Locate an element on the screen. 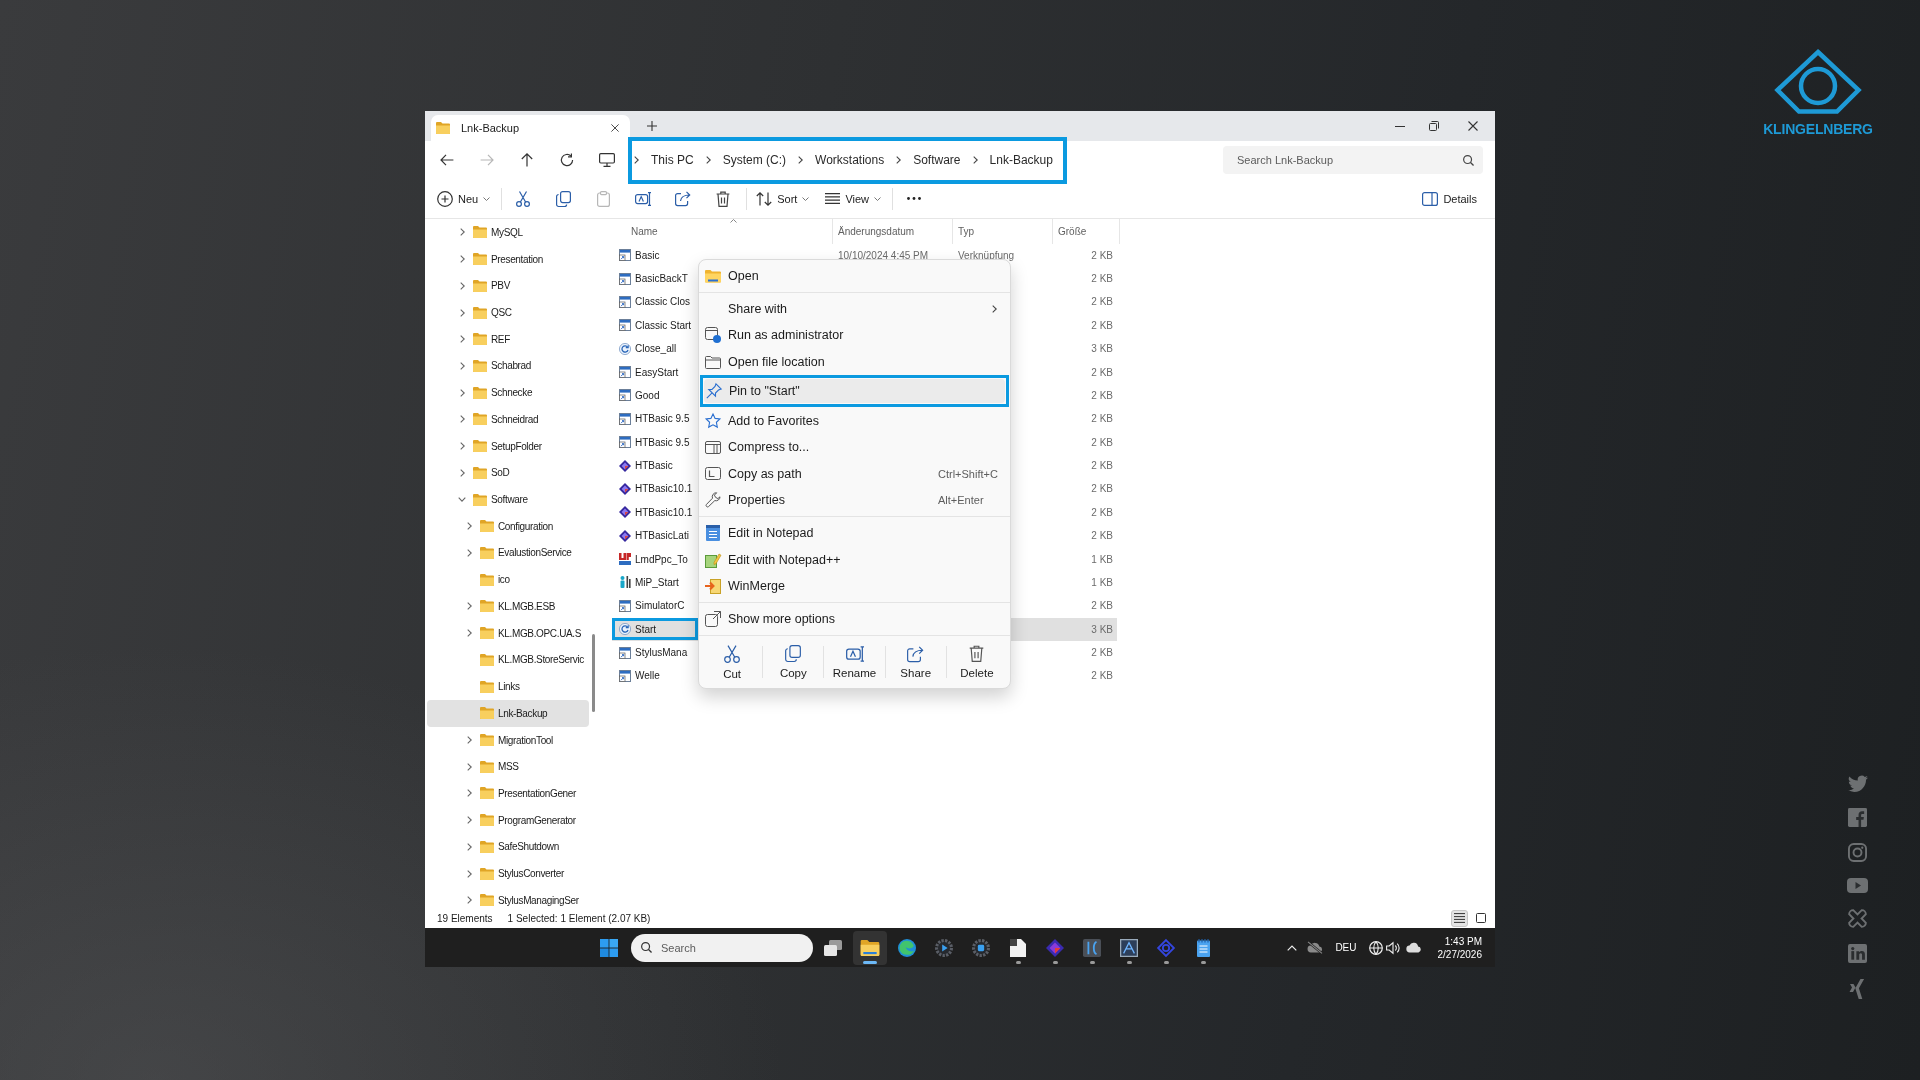 This screenshot has height=1080, width=1920. file-name: LmdPpc_To is located at coordinates (661, 559).